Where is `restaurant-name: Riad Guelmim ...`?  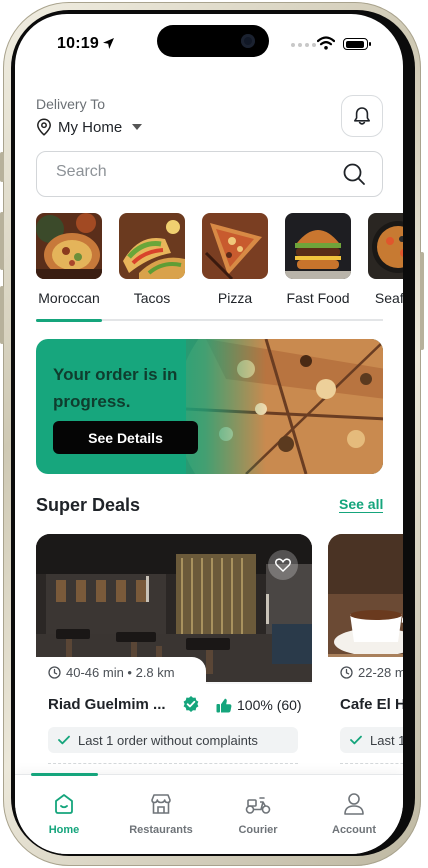 restaurant-name: Riad Guelmim ... is located at coordinates (107, 704).